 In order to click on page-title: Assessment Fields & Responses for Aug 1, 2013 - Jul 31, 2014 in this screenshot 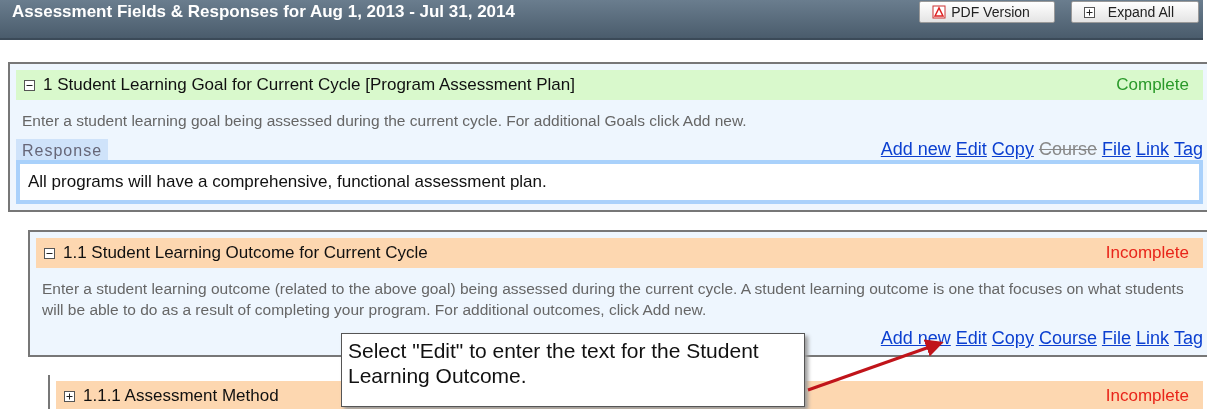, I will do `click(263, 12)`.